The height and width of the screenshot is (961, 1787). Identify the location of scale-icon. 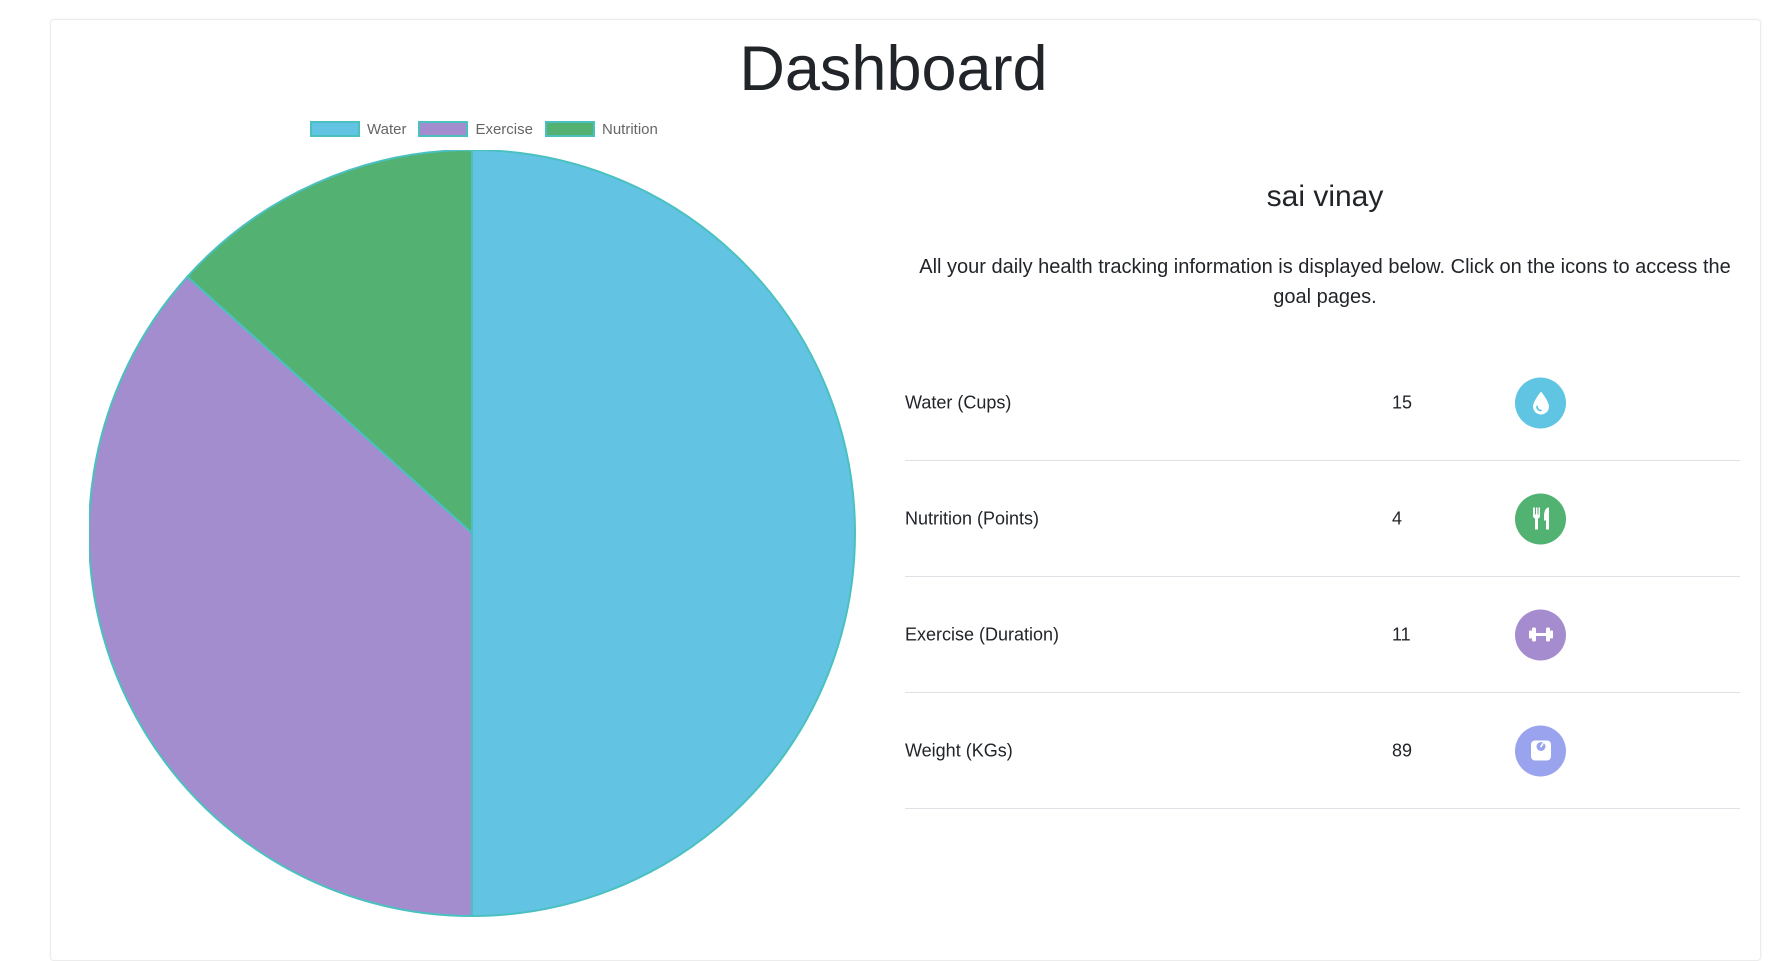
(1540, 750).